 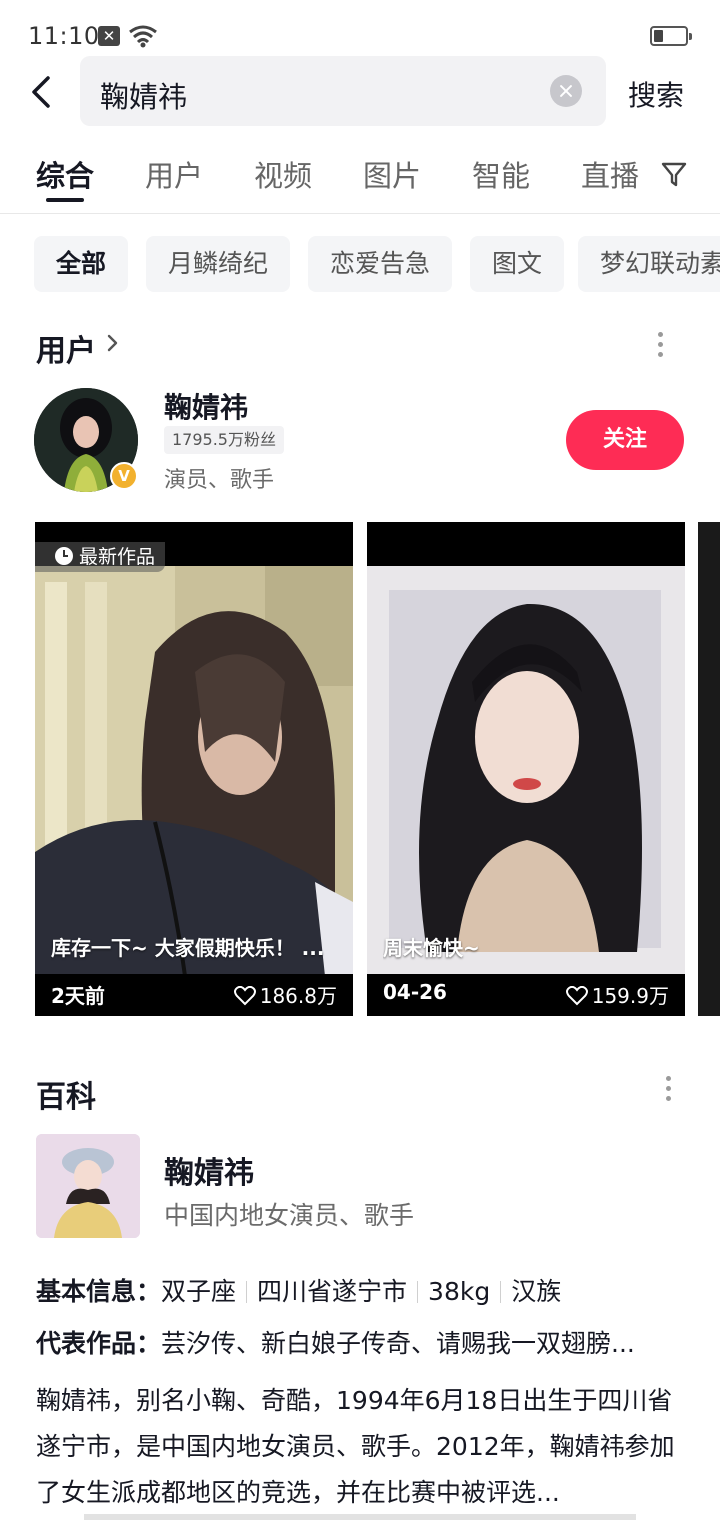 I want to click on chip-dream-collab: 梦幻联动素, so click(x=649, y=264).